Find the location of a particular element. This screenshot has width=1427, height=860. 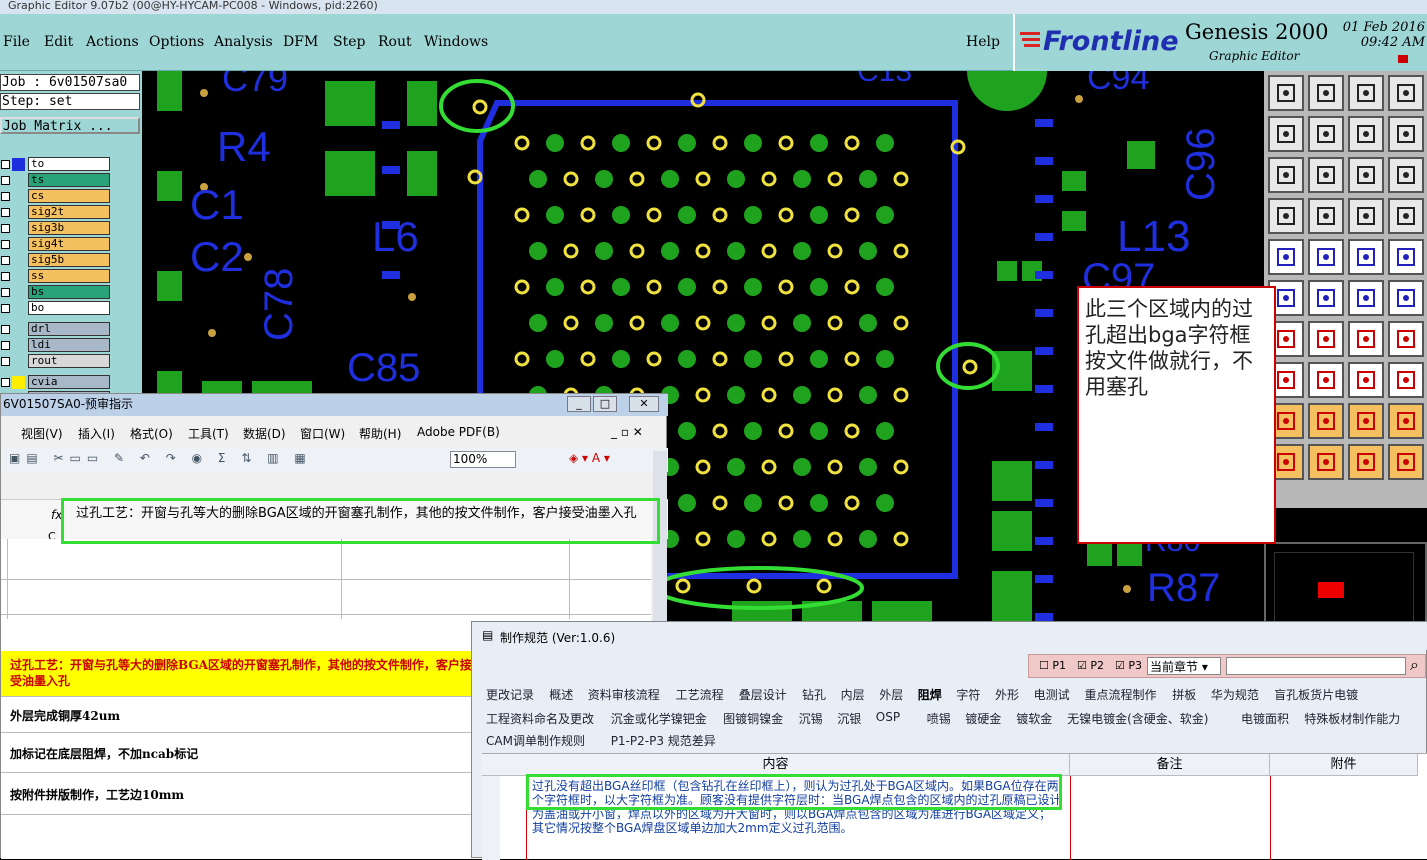

spec-tab: 重点流程制作 is located at coordinates (1121, 694).